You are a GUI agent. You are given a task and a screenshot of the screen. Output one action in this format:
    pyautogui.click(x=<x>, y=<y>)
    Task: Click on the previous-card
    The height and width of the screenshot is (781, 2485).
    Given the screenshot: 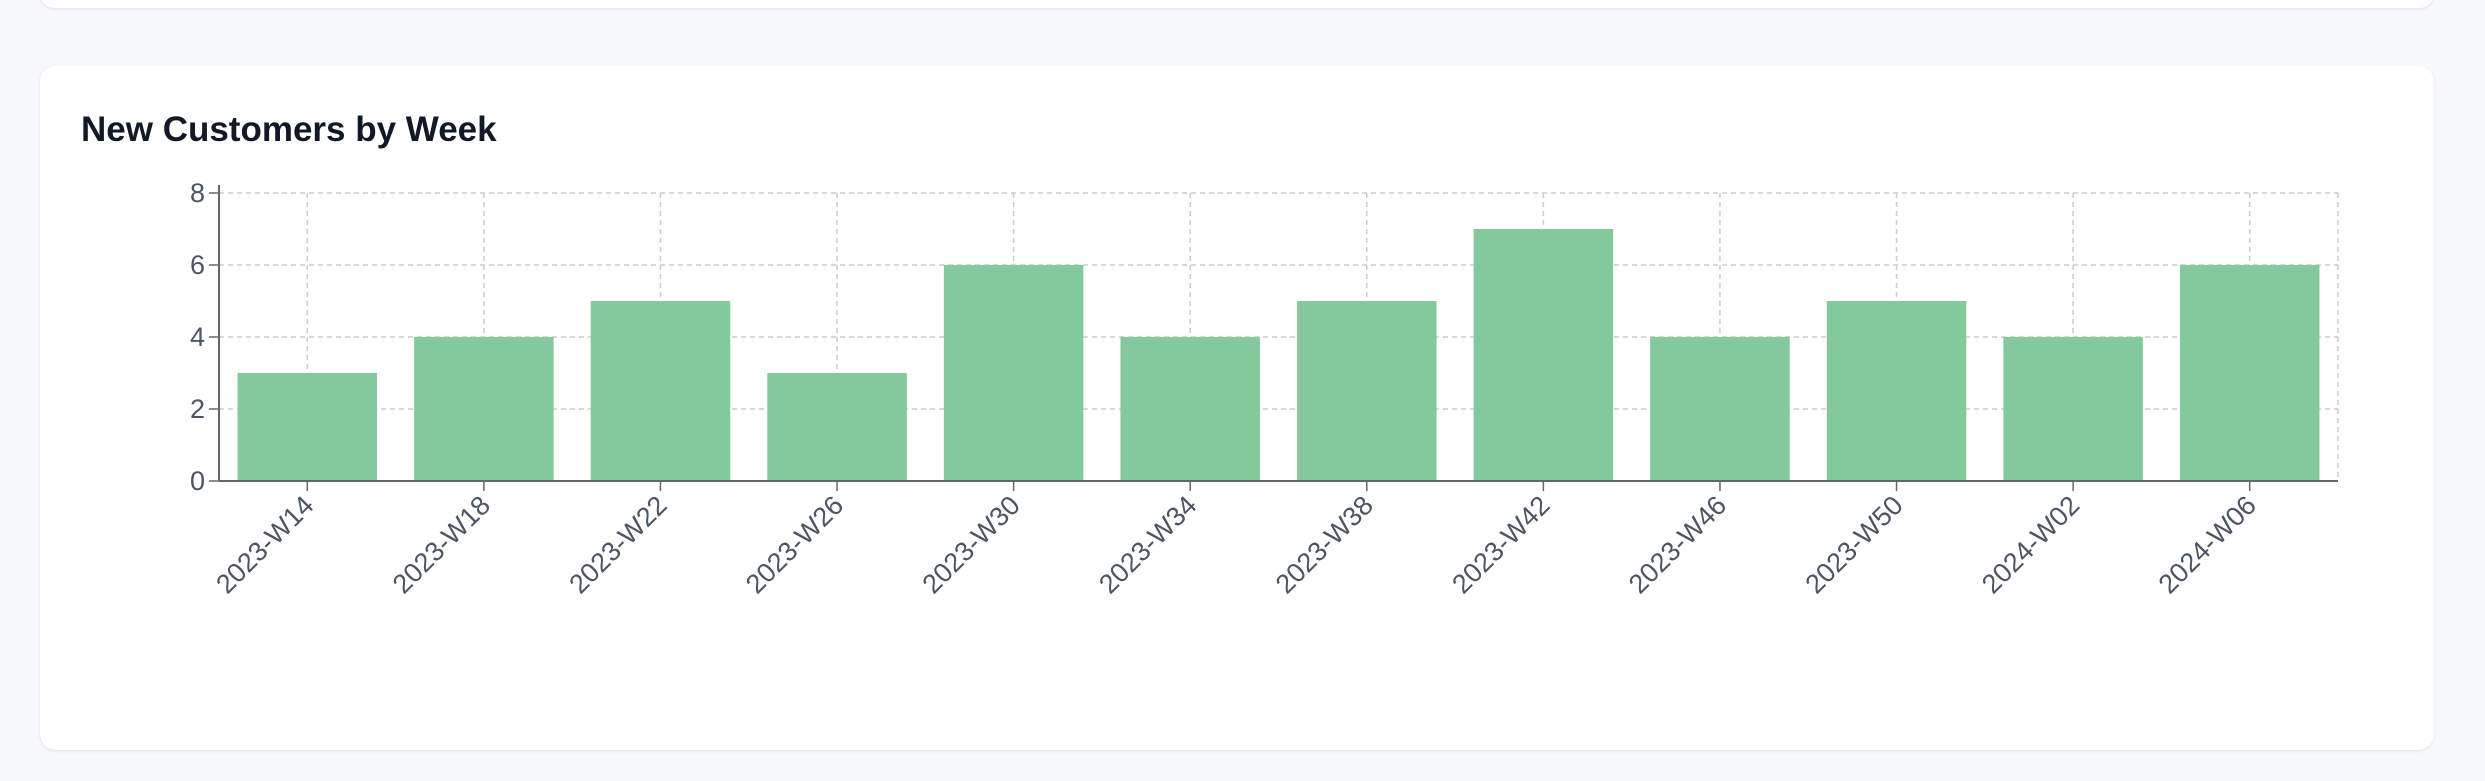 What is the action you would take?
    pyautogui.click(x=1237, y=4)
    